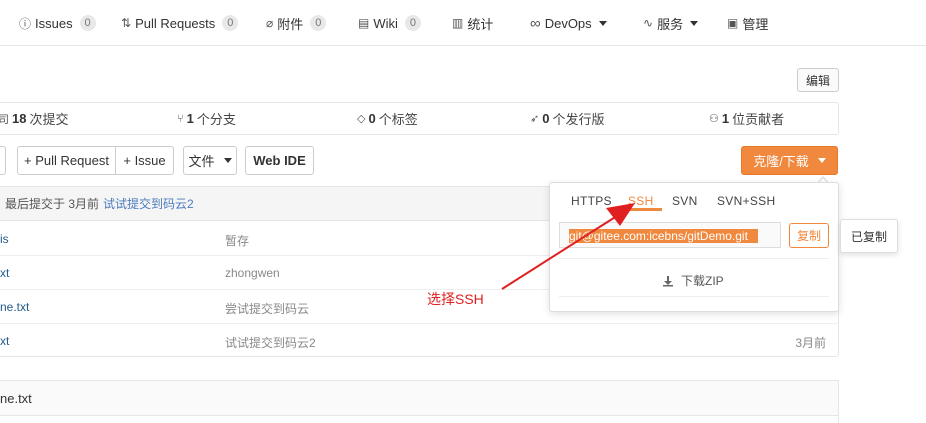 The width and height of the screenshot is (926, 423). I want to click on copy-url-button: 复制, so click(809, 235).